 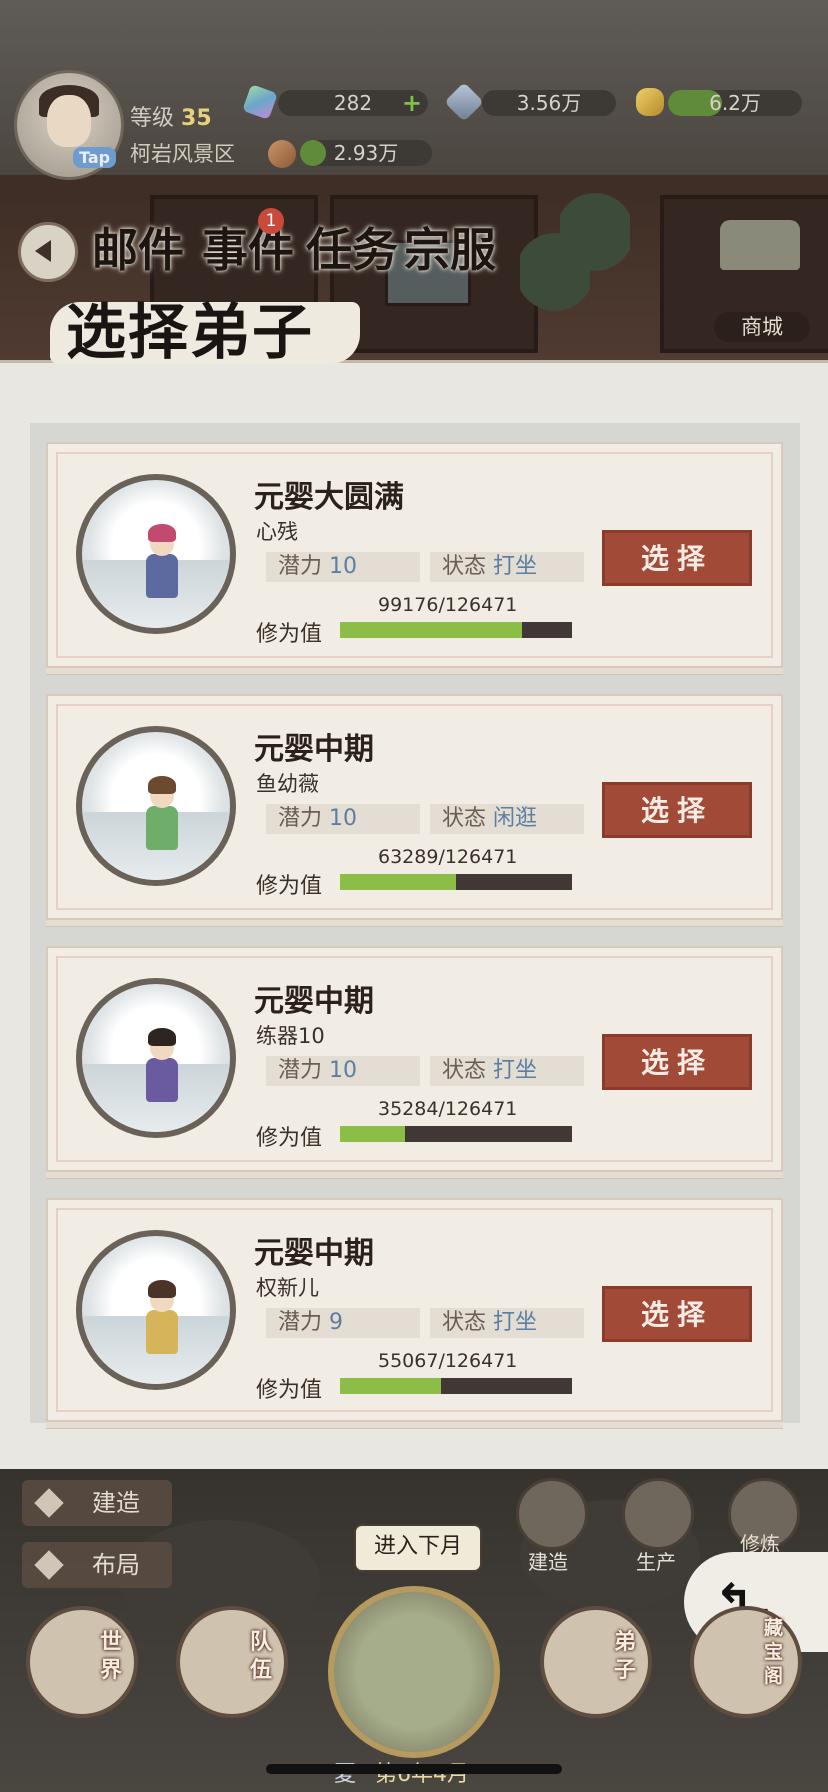 What do you see at coordinates (138, 247) in the screenshot?
I see `nav-mail: 邮件` at bounding box center [138, 247].